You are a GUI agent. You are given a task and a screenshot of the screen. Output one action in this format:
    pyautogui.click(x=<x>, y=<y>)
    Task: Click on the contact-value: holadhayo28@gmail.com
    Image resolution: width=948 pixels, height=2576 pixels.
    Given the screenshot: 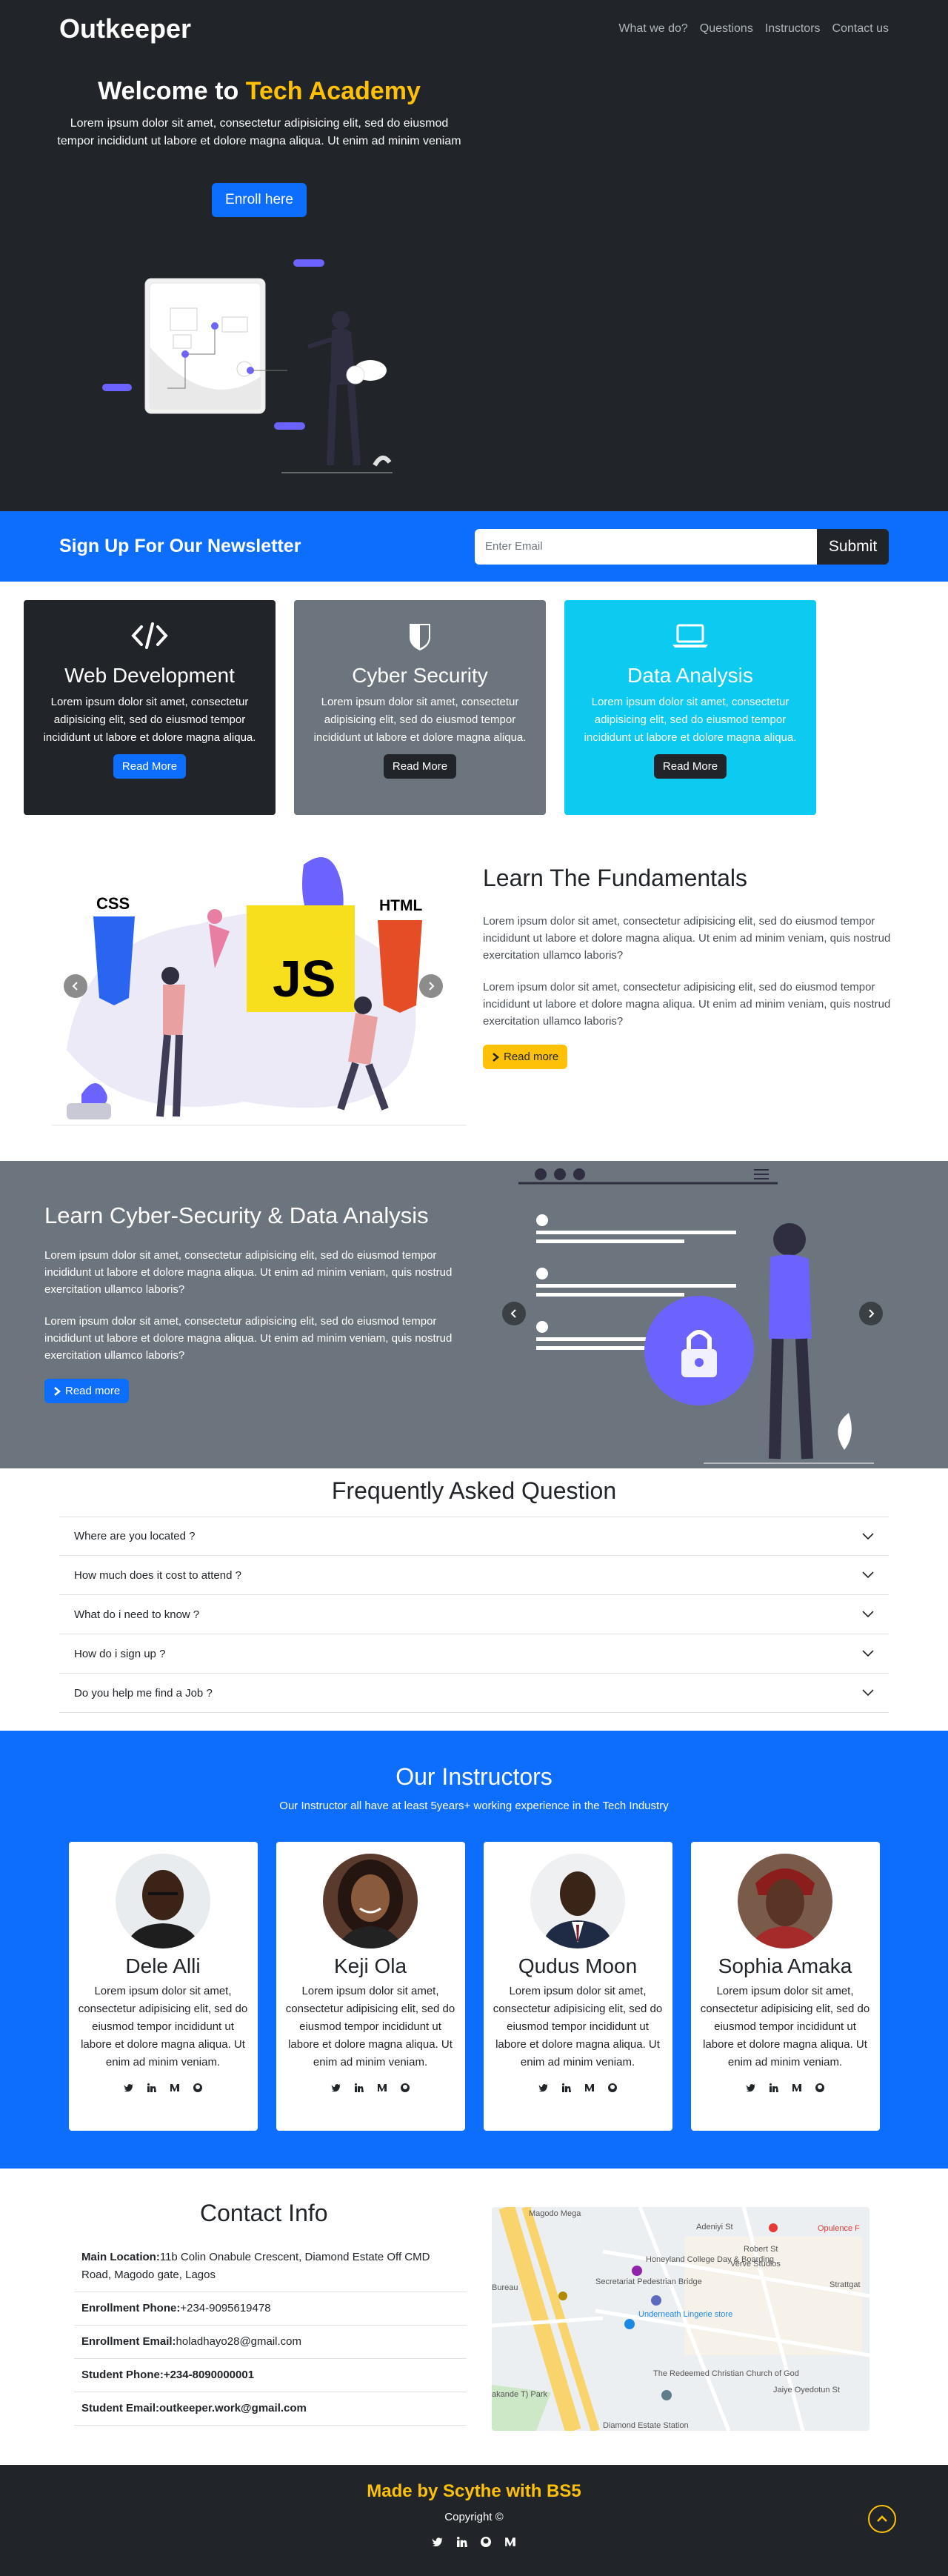 What is the action you would take?
    pyautogui.click(x=239, y=2341)
    